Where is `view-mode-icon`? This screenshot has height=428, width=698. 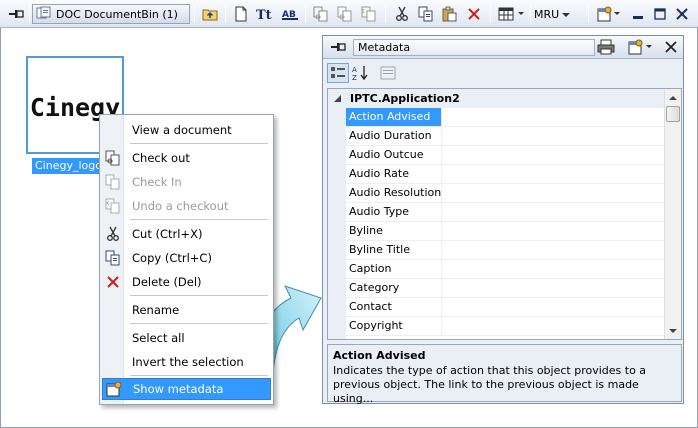 view-mode-icon is located at coordinates (512, 14).